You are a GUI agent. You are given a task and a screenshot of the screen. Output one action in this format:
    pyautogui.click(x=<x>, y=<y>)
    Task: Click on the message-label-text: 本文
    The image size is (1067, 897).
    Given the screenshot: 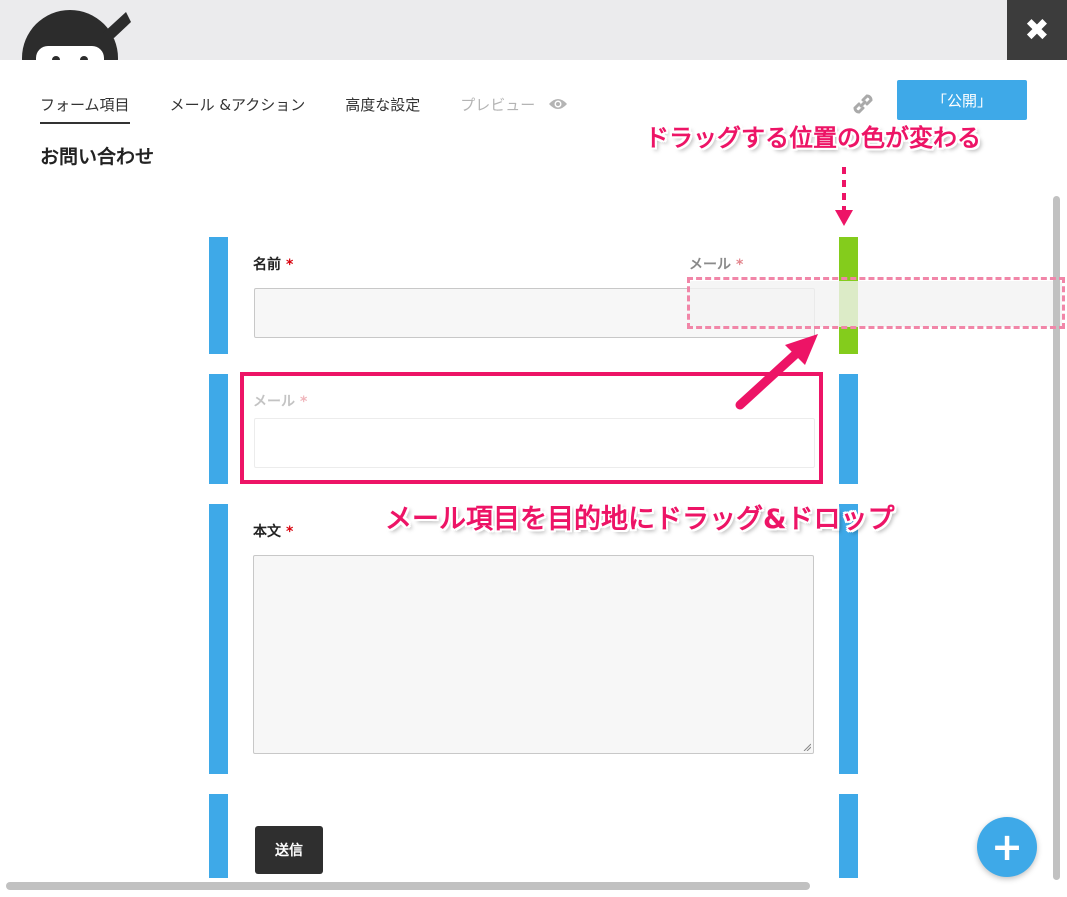 What is the action you would take?
    pyautogui.click(x=267, y=532)
    